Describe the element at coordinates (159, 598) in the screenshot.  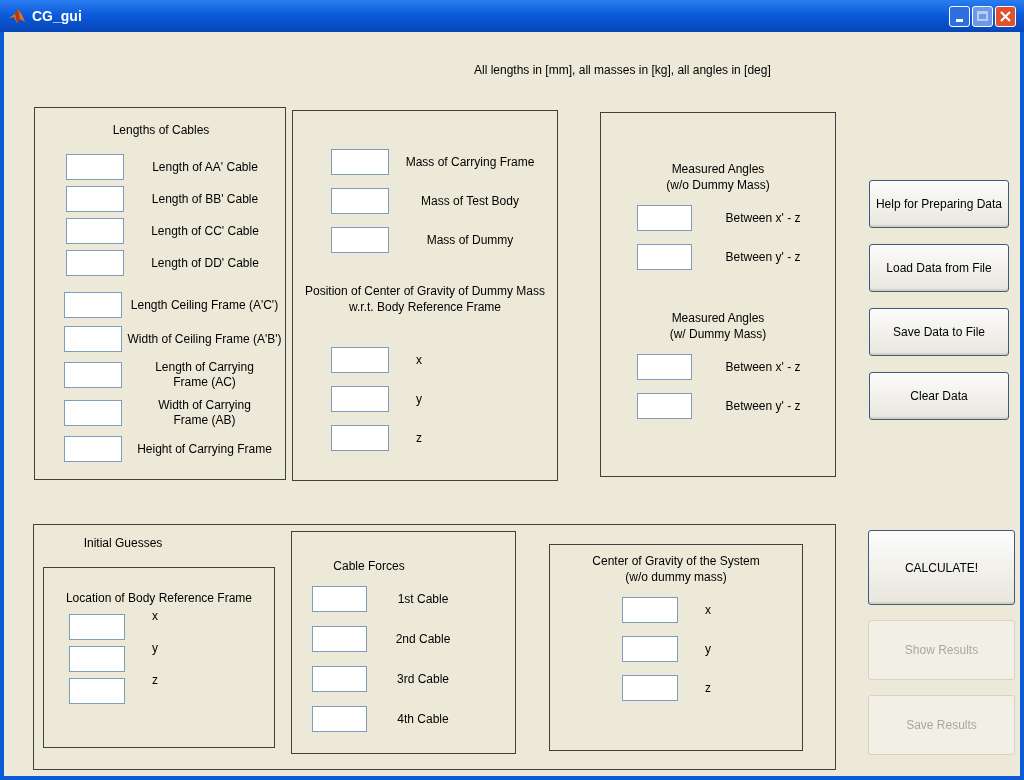
I see `panel-title: Location of Body Reference Frame` at that location.